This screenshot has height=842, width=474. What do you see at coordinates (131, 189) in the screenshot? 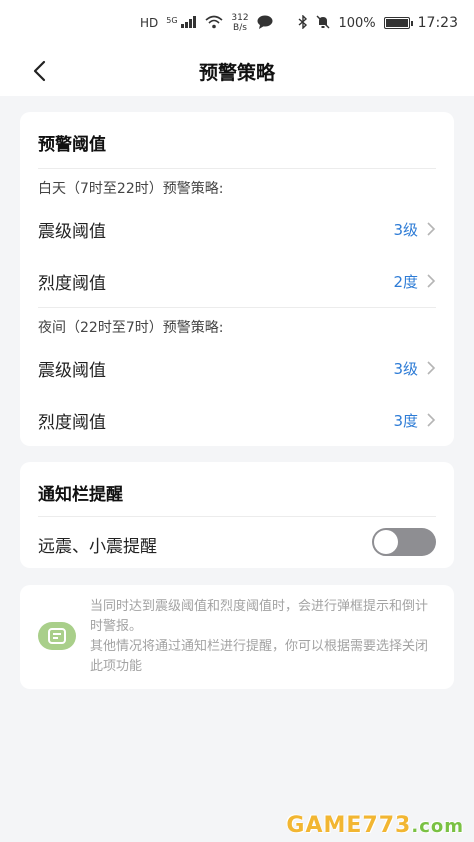
I see `day-strategy-label: 白天（7时至22时）预警策略:` at bounding box center [131, 189].